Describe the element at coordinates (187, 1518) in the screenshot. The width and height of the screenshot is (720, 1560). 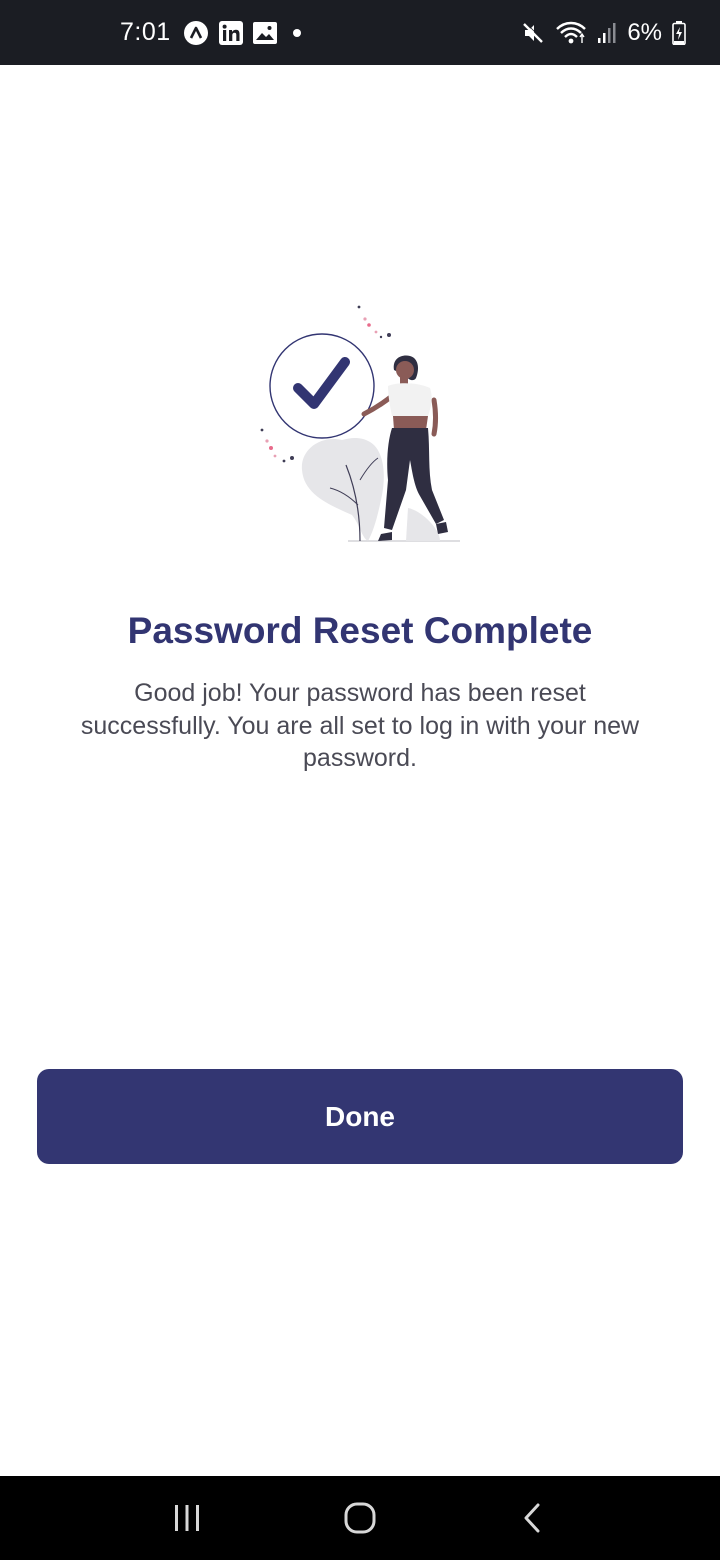
I see `recent-apps-icon` at that location.